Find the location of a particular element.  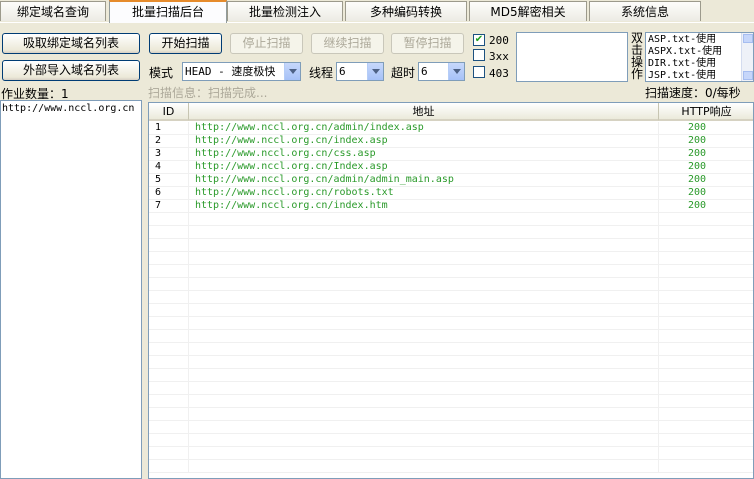

timeout-select: 6 is located at coordinates (441, 71).